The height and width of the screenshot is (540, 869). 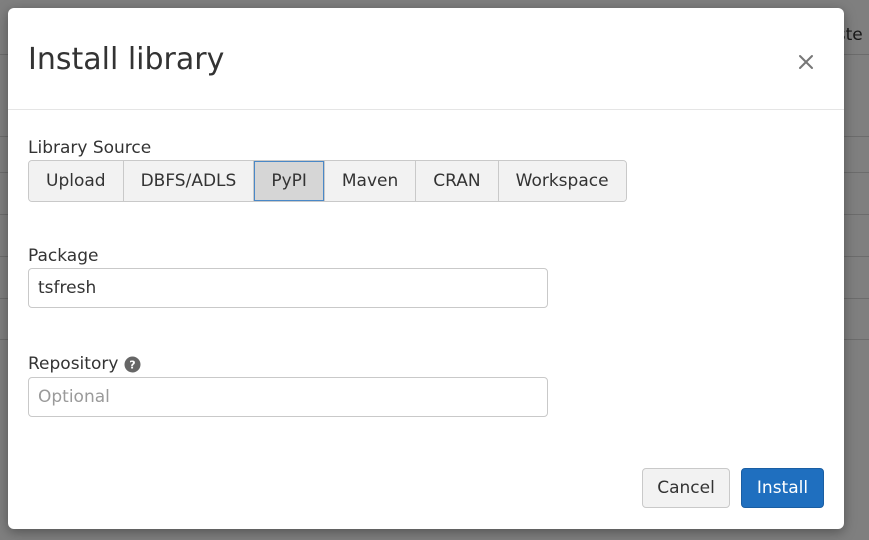 What do you see at coordinates (288, 288) in the screenshot?
I see `package-input` at bounding box center [288, 288].